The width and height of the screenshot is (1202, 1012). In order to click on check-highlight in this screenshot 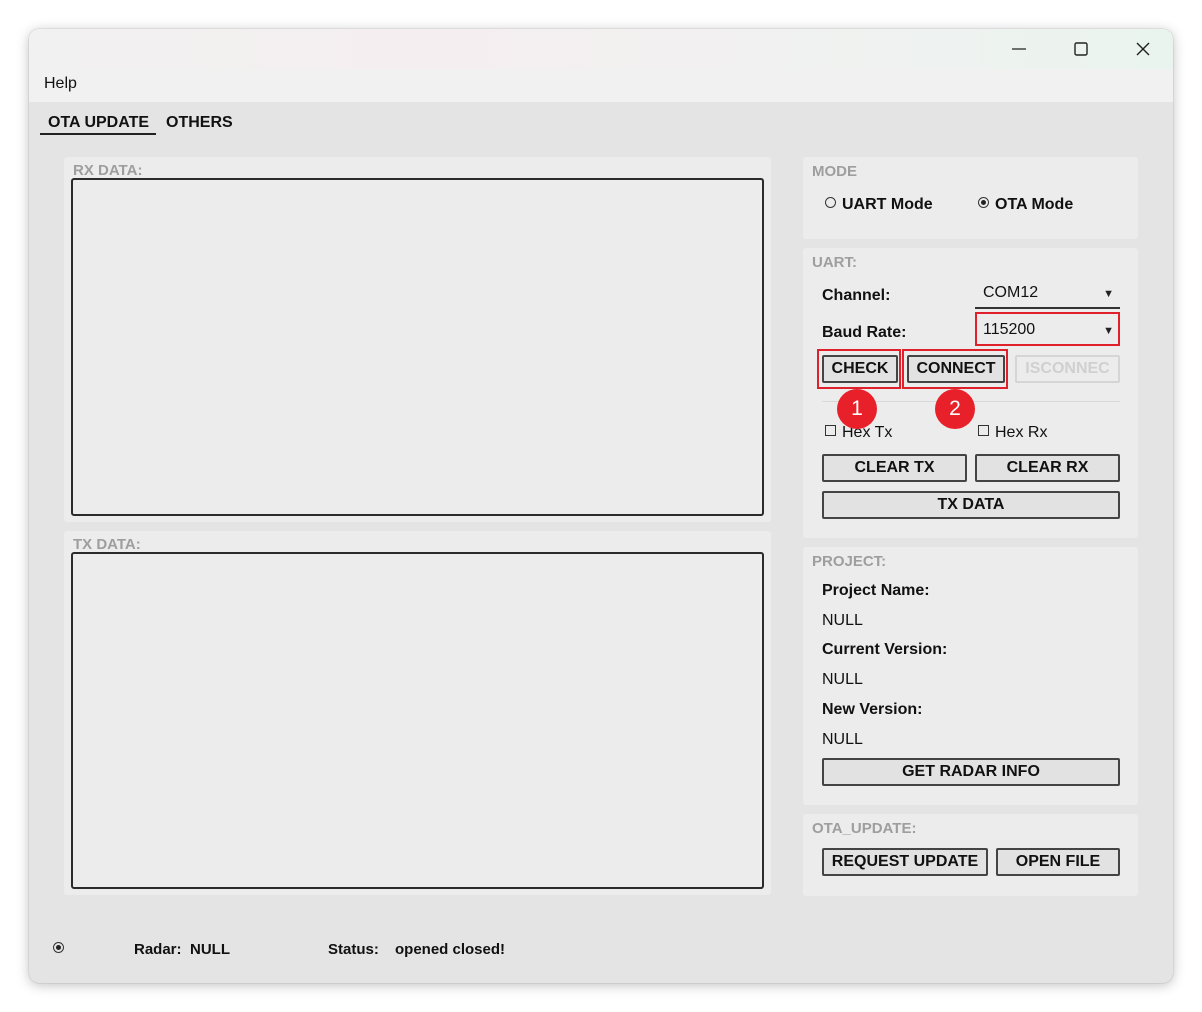, I will do `click(859, 369)`.